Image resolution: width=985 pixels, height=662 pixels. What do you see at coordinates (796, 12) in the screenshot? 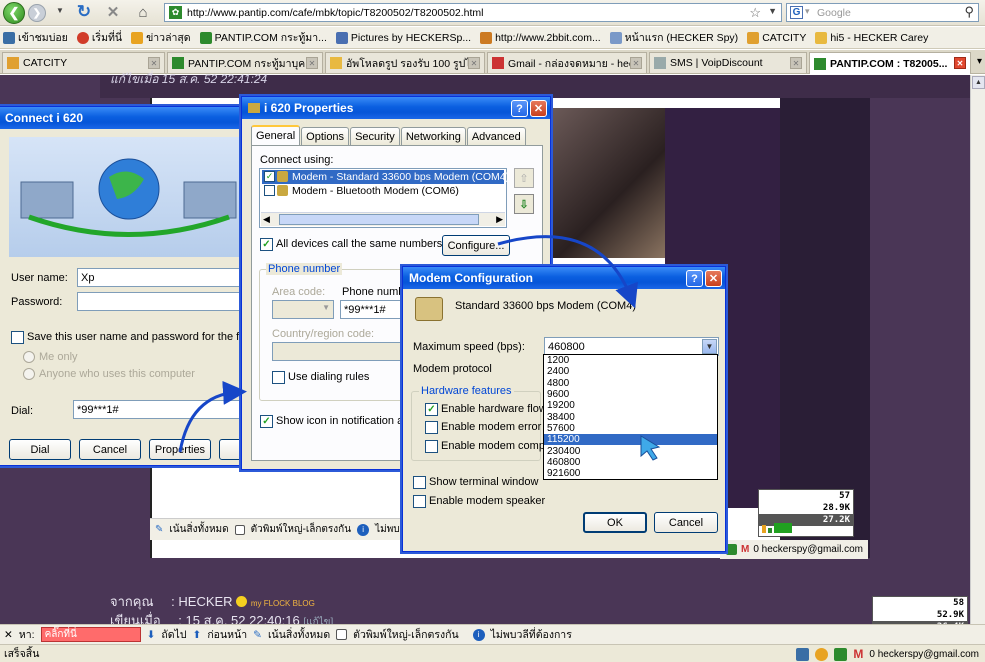
I see `google-engine-icon: G` at bounding box center [796, 12].